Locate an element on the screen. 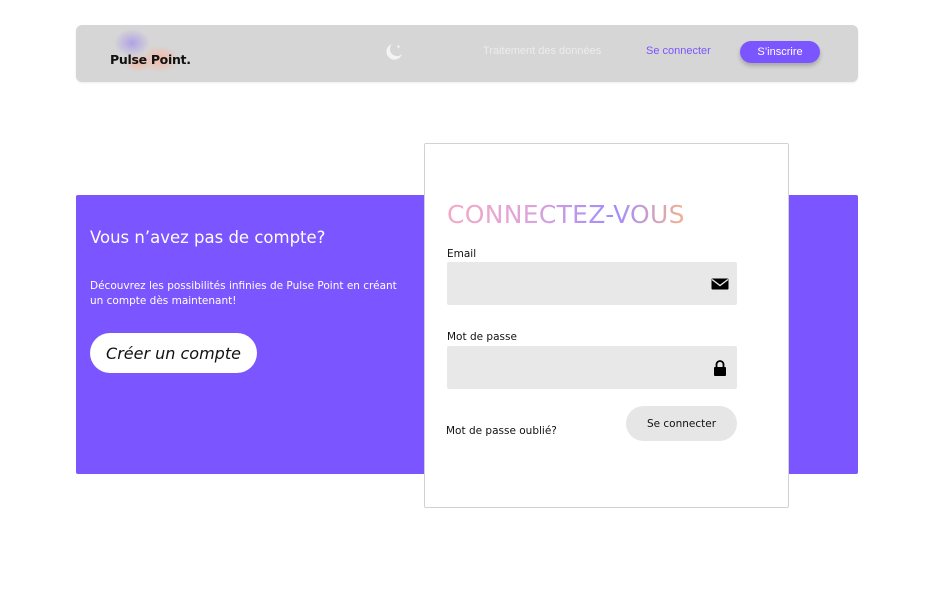 Image resolution: width=935 pixels, height=602 pixels. logo: Pulse Point. is located at coordinates (155, 53).